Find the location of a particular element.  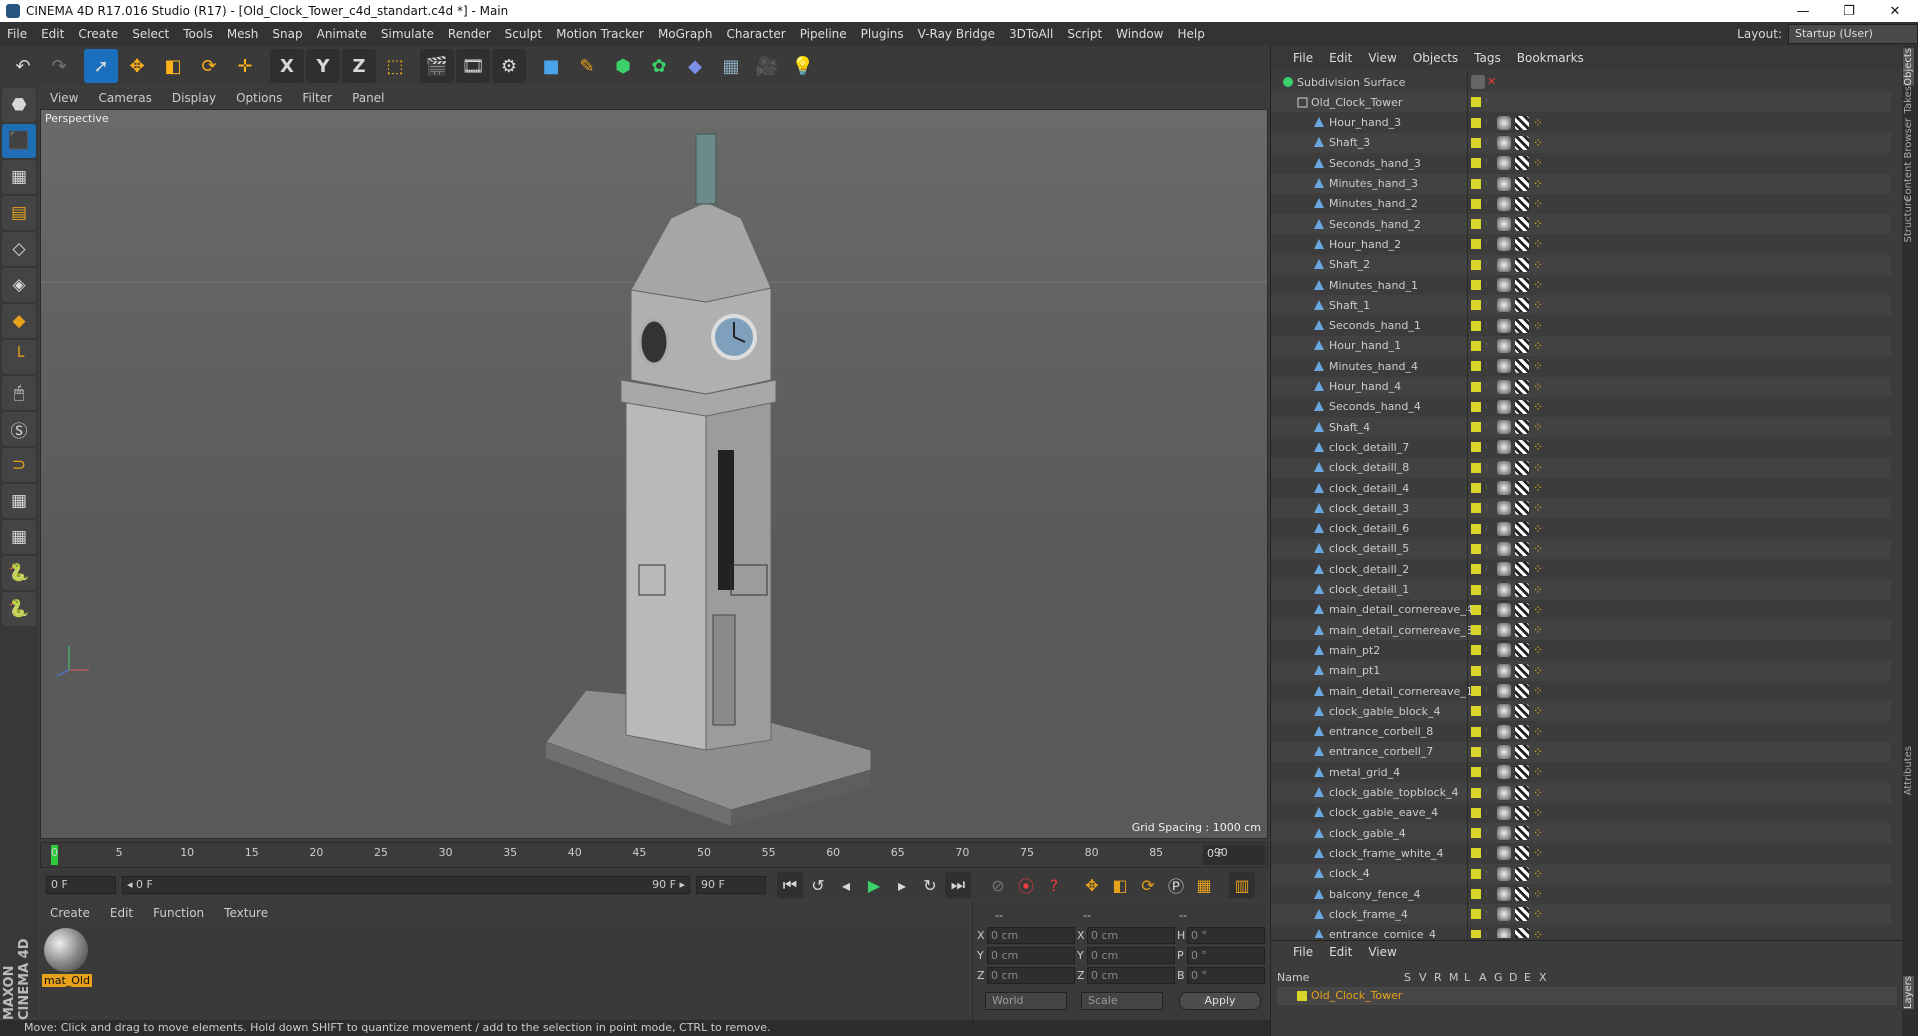

record-active-icon: ⦿ is located at coordinates (1026, 885).